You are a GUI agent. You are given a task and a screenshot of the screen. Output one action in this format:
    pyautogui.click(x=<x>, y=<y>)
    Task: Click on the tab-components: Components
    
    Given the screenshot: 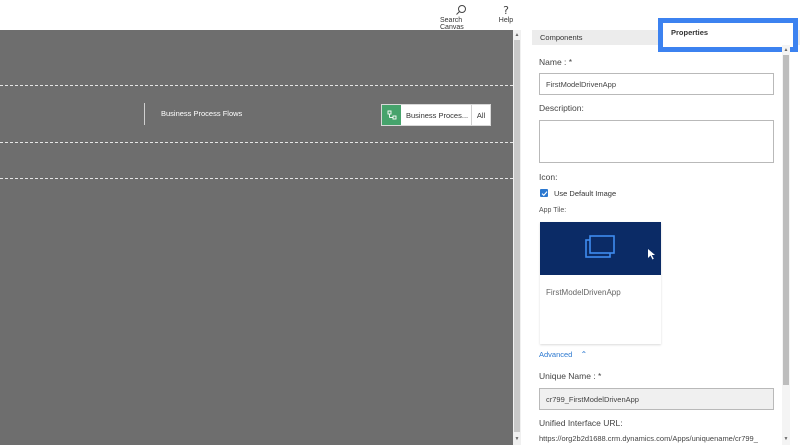 What is the action you would take?
    pyautogui.click(x=561, y=37)
    